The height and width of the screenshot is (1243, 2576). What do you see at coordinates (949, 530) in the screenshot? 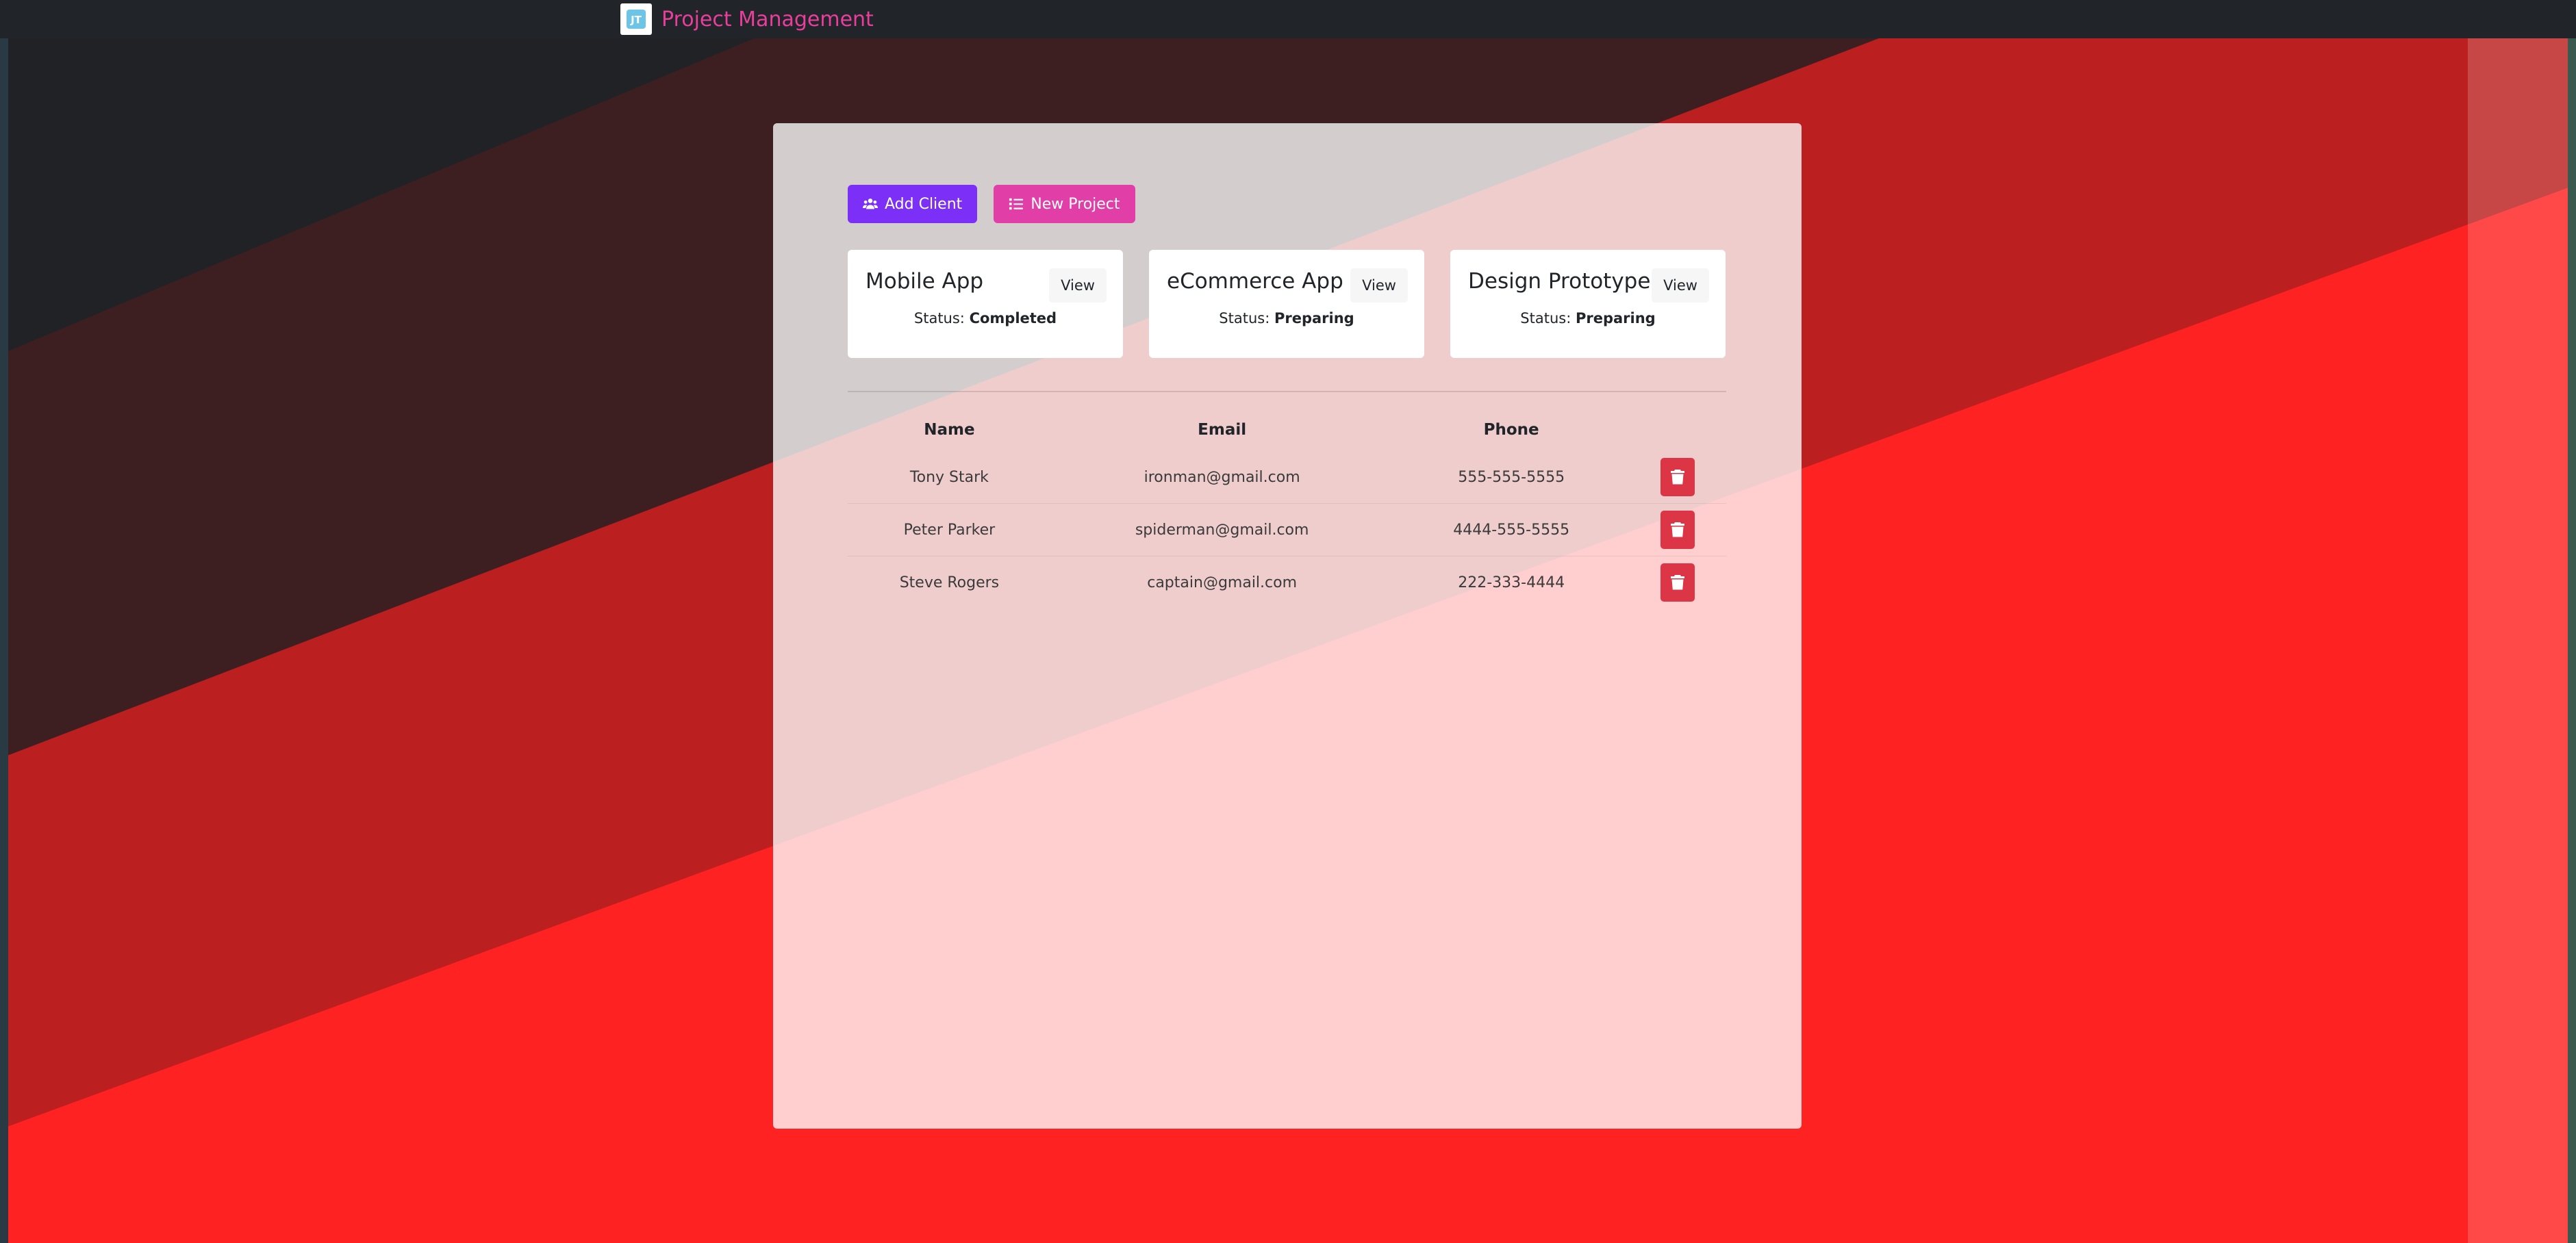
I see `client-name: Peter Parker` at bounding box center [949, 530].